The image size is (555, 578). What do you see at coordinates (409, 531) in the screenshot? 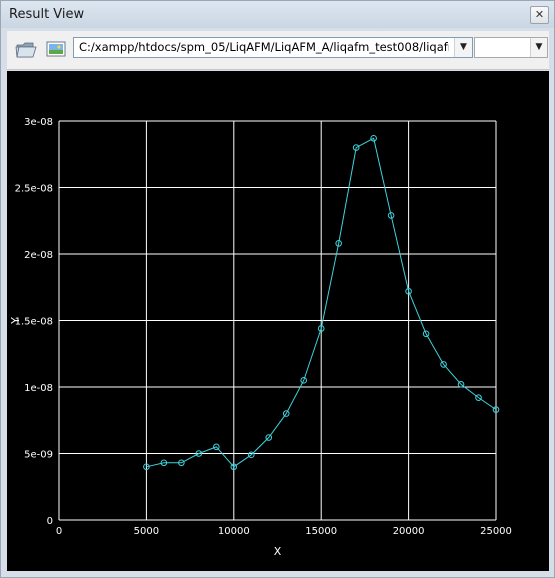
I see `x-tick-label: 20000` at bounding box center [409, 531].